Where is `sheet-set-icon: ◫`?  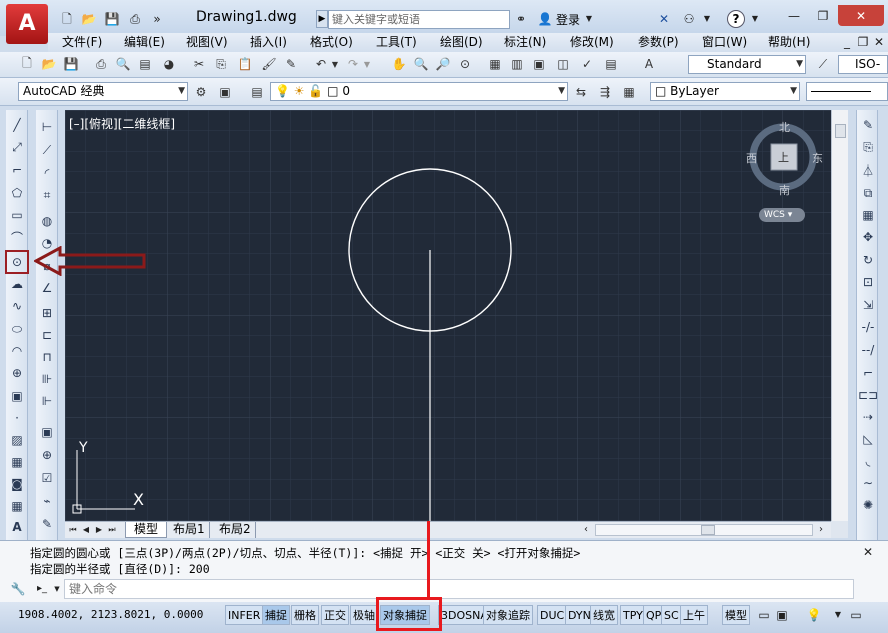 sheet-set-icon: ◫ is located at coordinates (563, 64).